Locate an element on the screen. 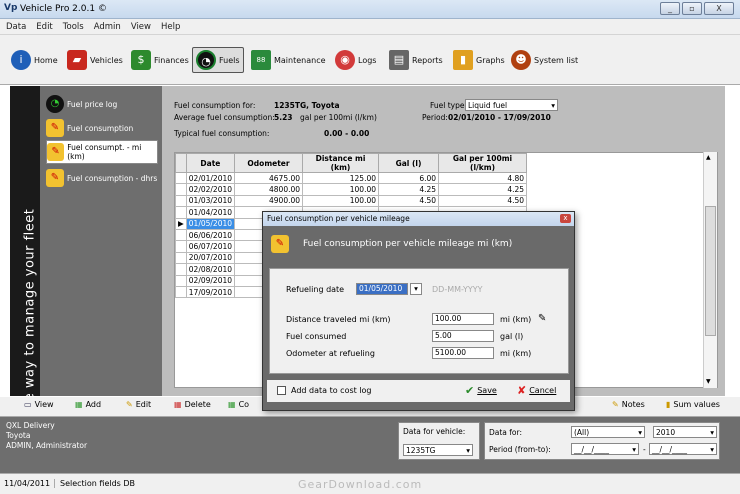 This screenshot has height=494, width=740. typical-label: Typical fuel consumption: is located at coordinates (222, 133).